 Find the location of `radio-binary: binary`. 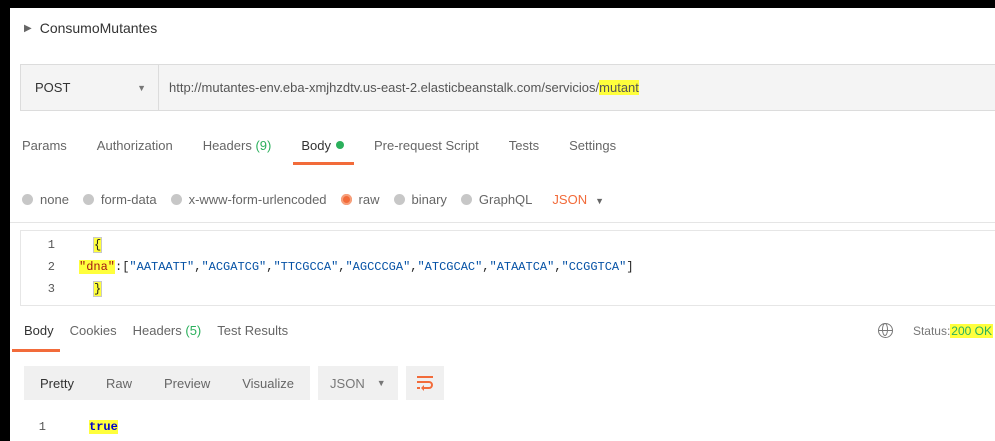

radio-binary: binary is located at coordinates (420, 199).